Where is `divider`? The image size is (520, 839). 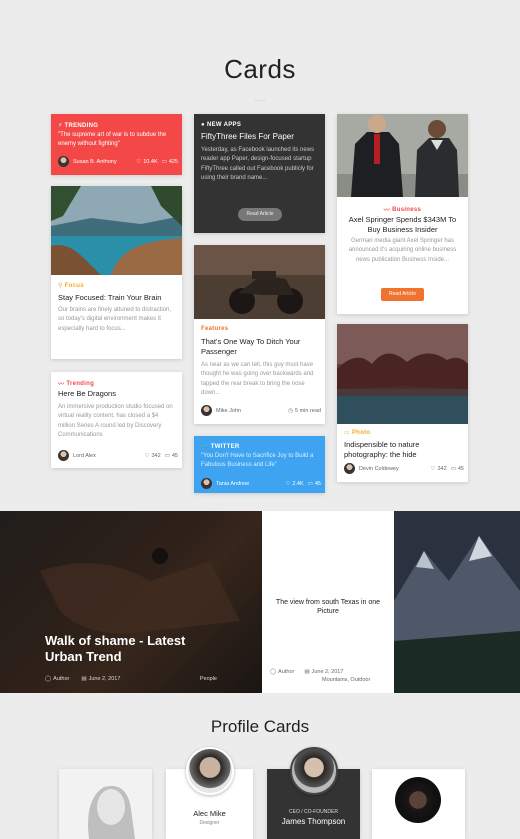 divider is located at coordinates (260, 100).